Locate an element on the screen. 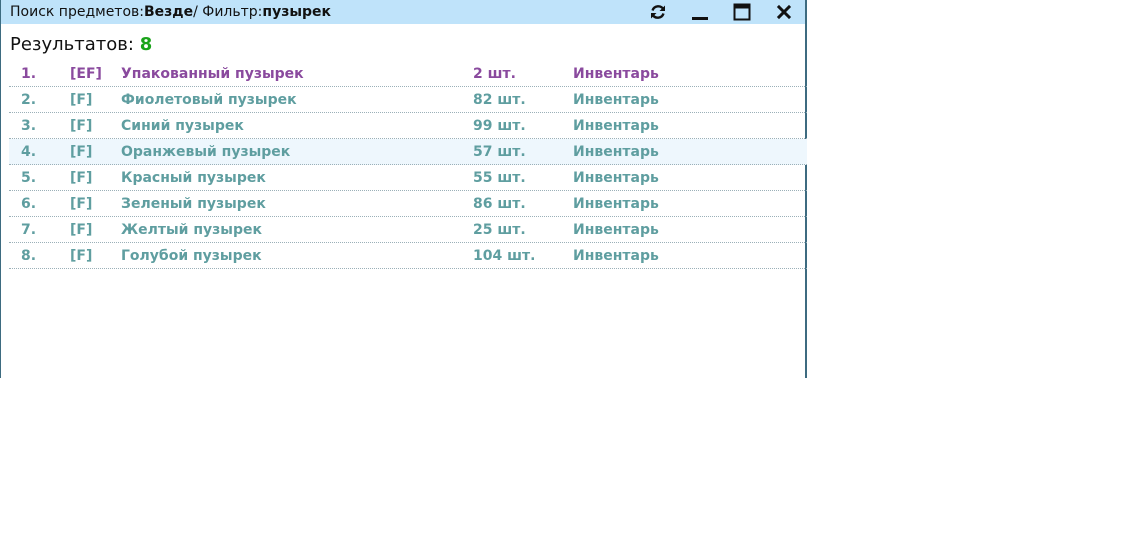  refresh-button is located at coordinates (658, 12).